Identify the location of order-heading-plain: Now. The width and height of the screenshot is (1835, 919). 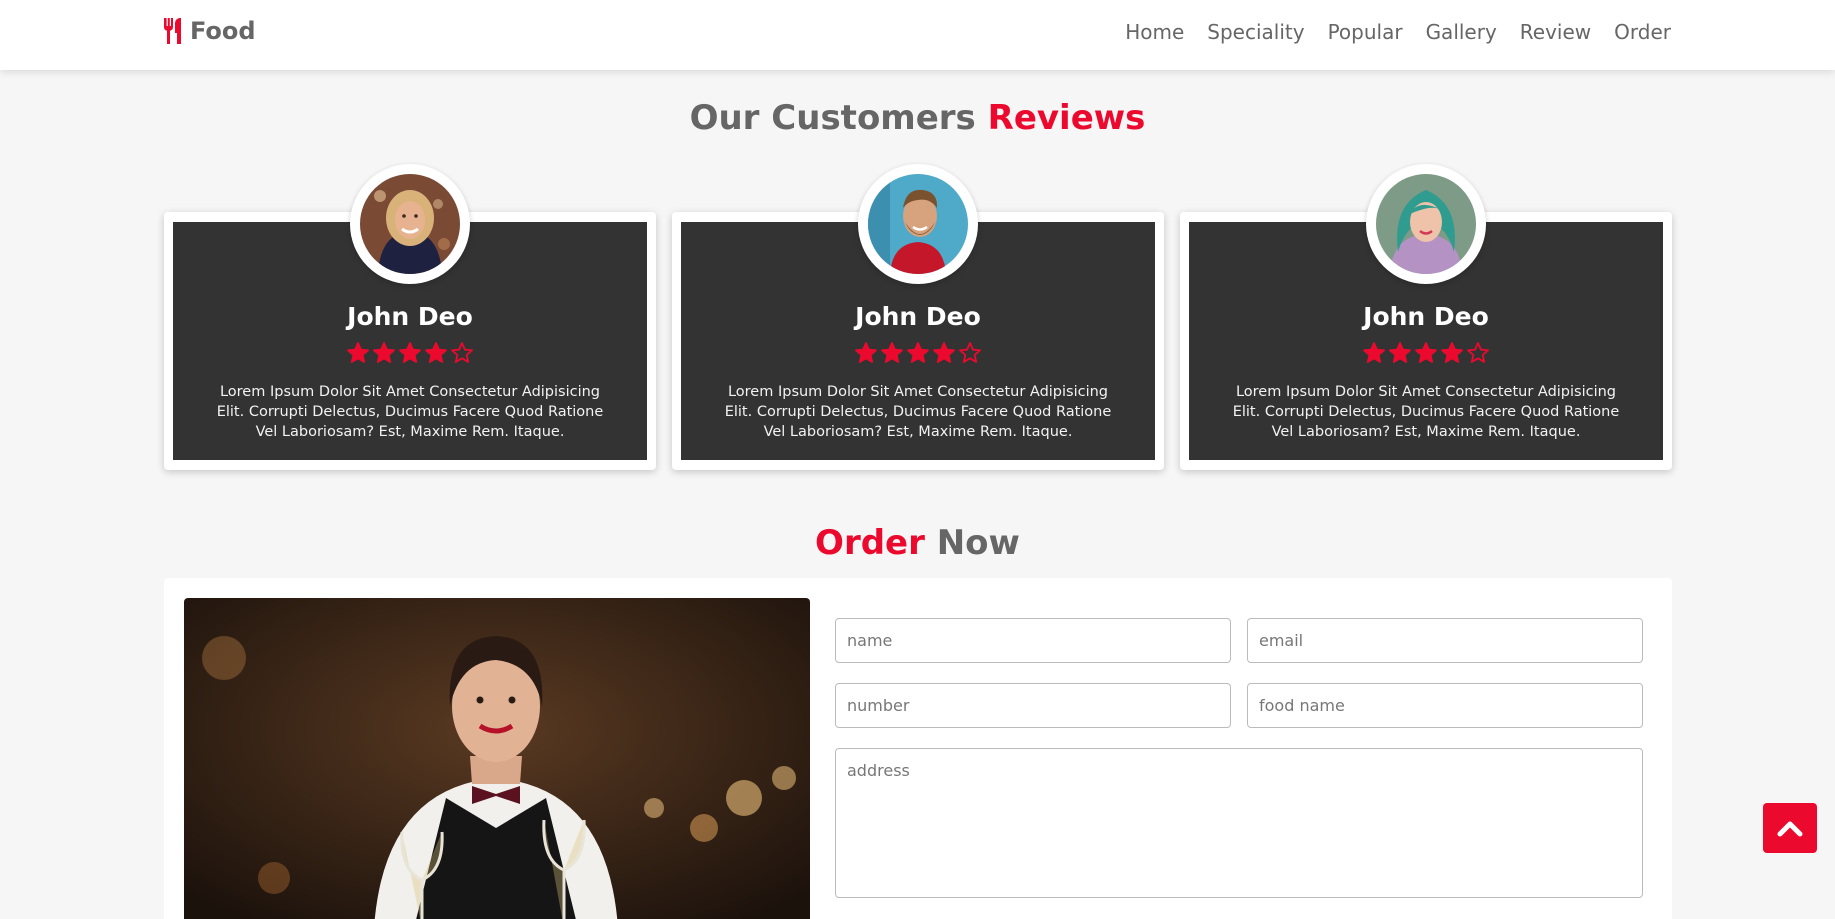
(972, 543).